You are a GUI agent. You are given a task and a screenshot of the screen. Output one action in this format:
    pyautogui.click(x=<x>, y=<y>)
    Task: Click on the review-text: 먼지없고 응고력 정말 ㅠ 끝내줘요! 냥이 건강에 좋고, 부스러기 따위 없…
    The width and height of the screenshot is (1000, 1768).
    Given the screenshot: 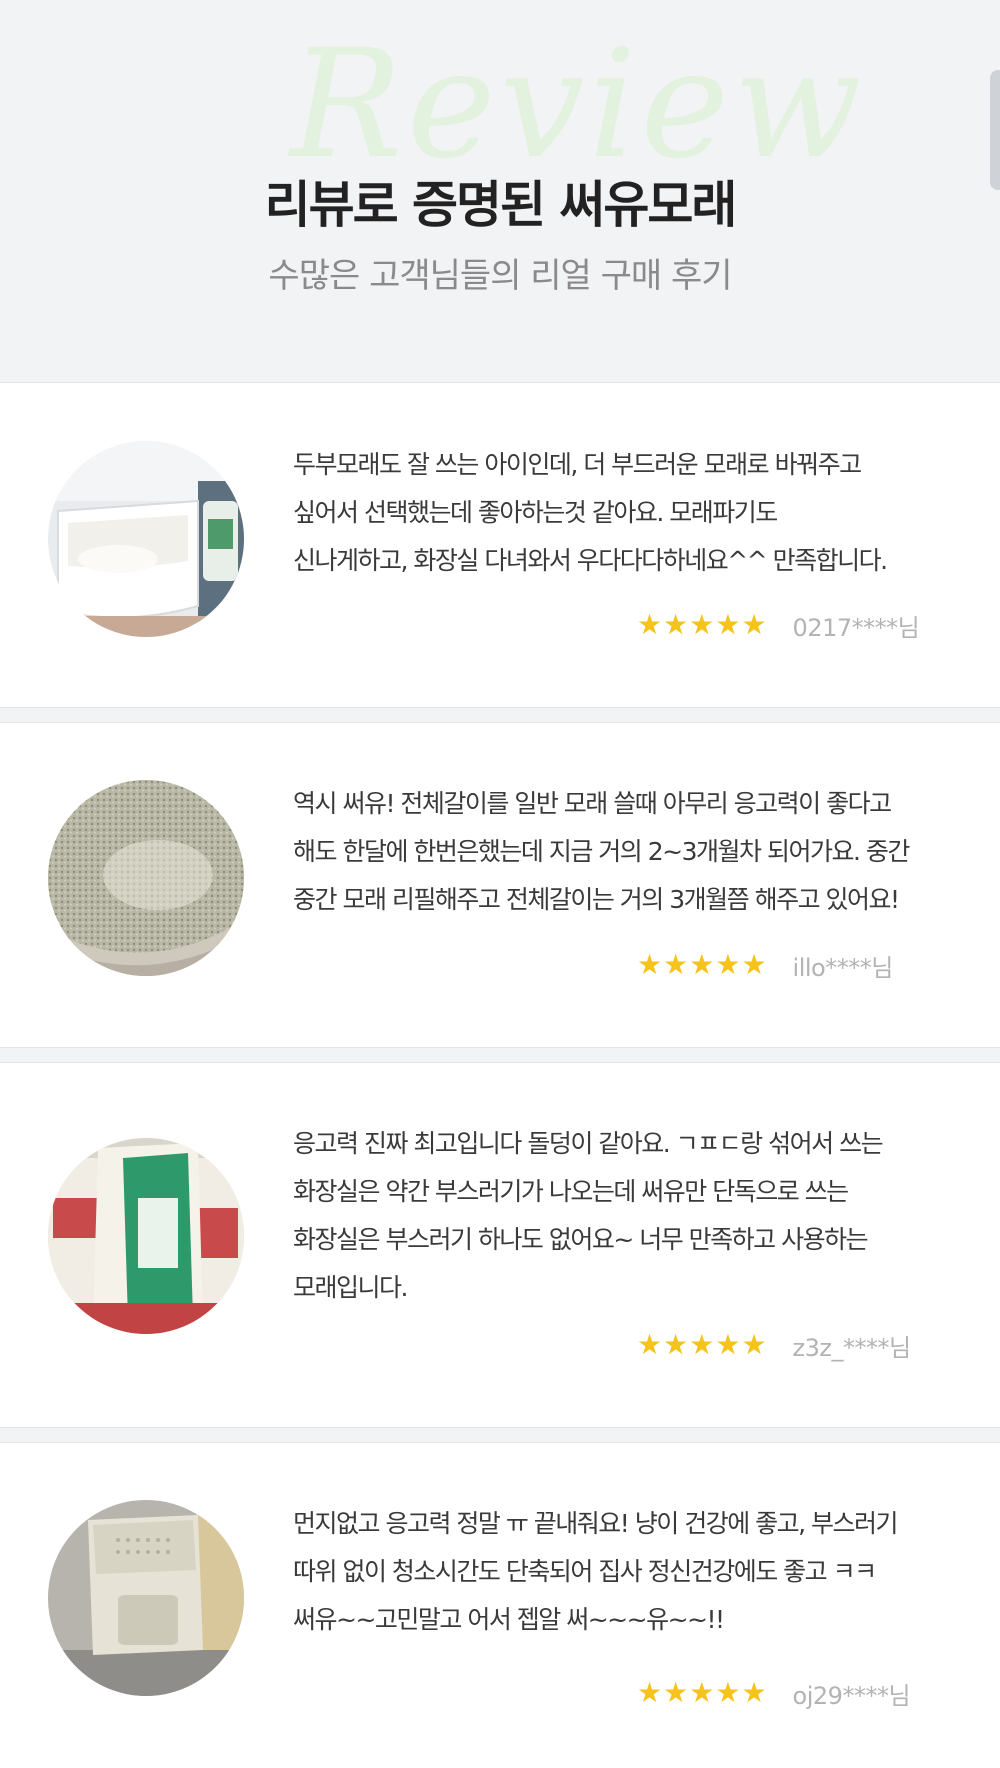 What is the action you would take?
    pyautogui.click(x=596, y=1571)
    